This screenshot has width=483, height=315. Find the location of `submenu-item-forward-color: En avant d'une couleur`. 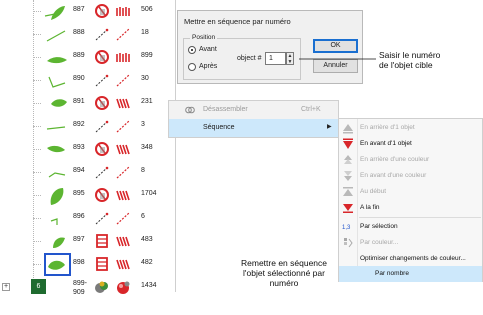

submenu-item-forward-color: En avant d'une couleur is located at coordinates (410, 176).